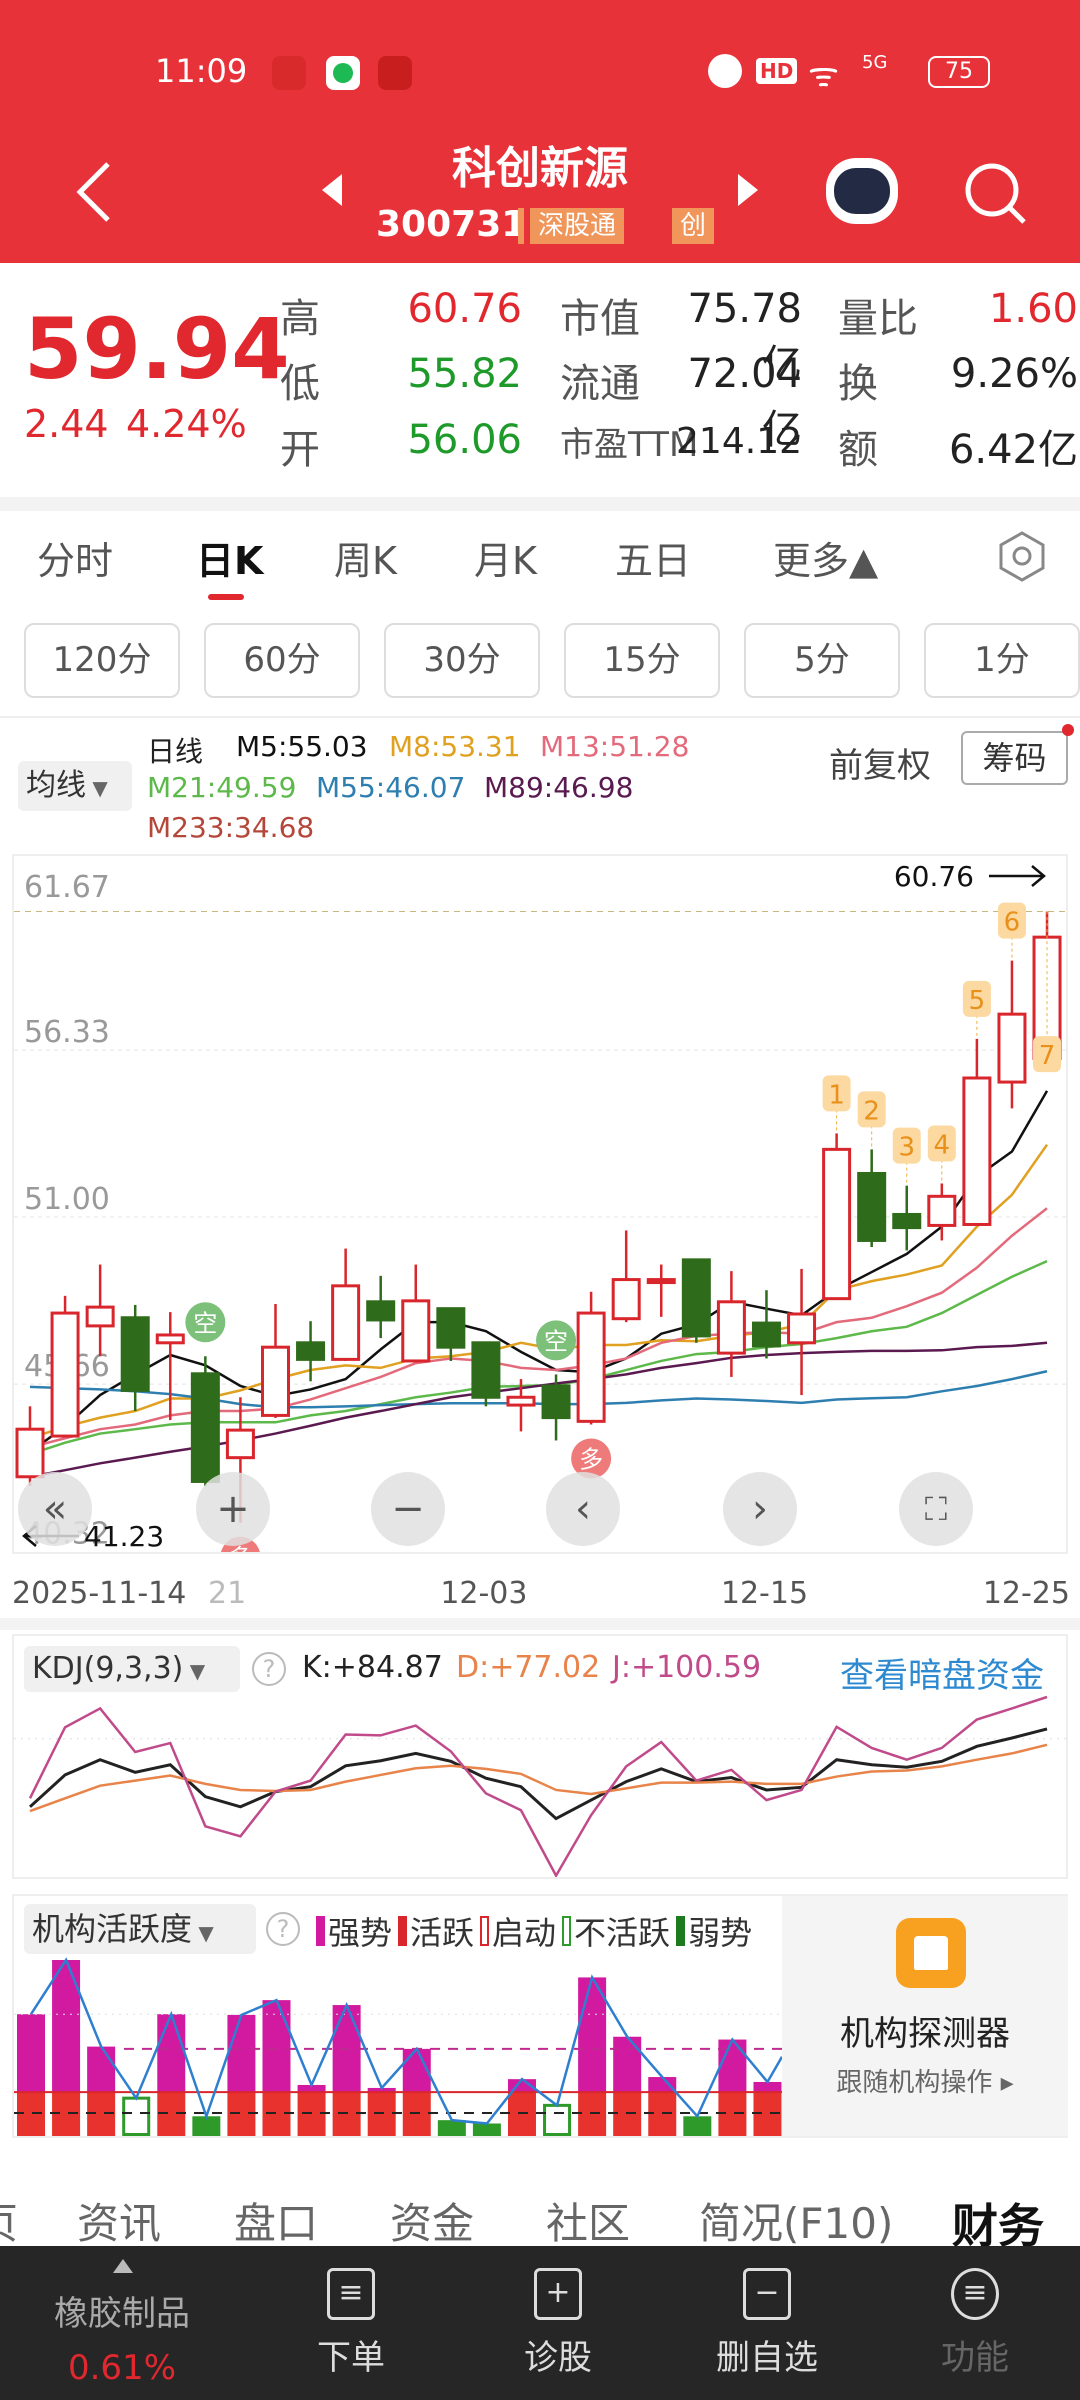 The width and height of the screenshot is (1080, 2400). I want to click on remove-watchlist-icon: −, so click(767, 2294).